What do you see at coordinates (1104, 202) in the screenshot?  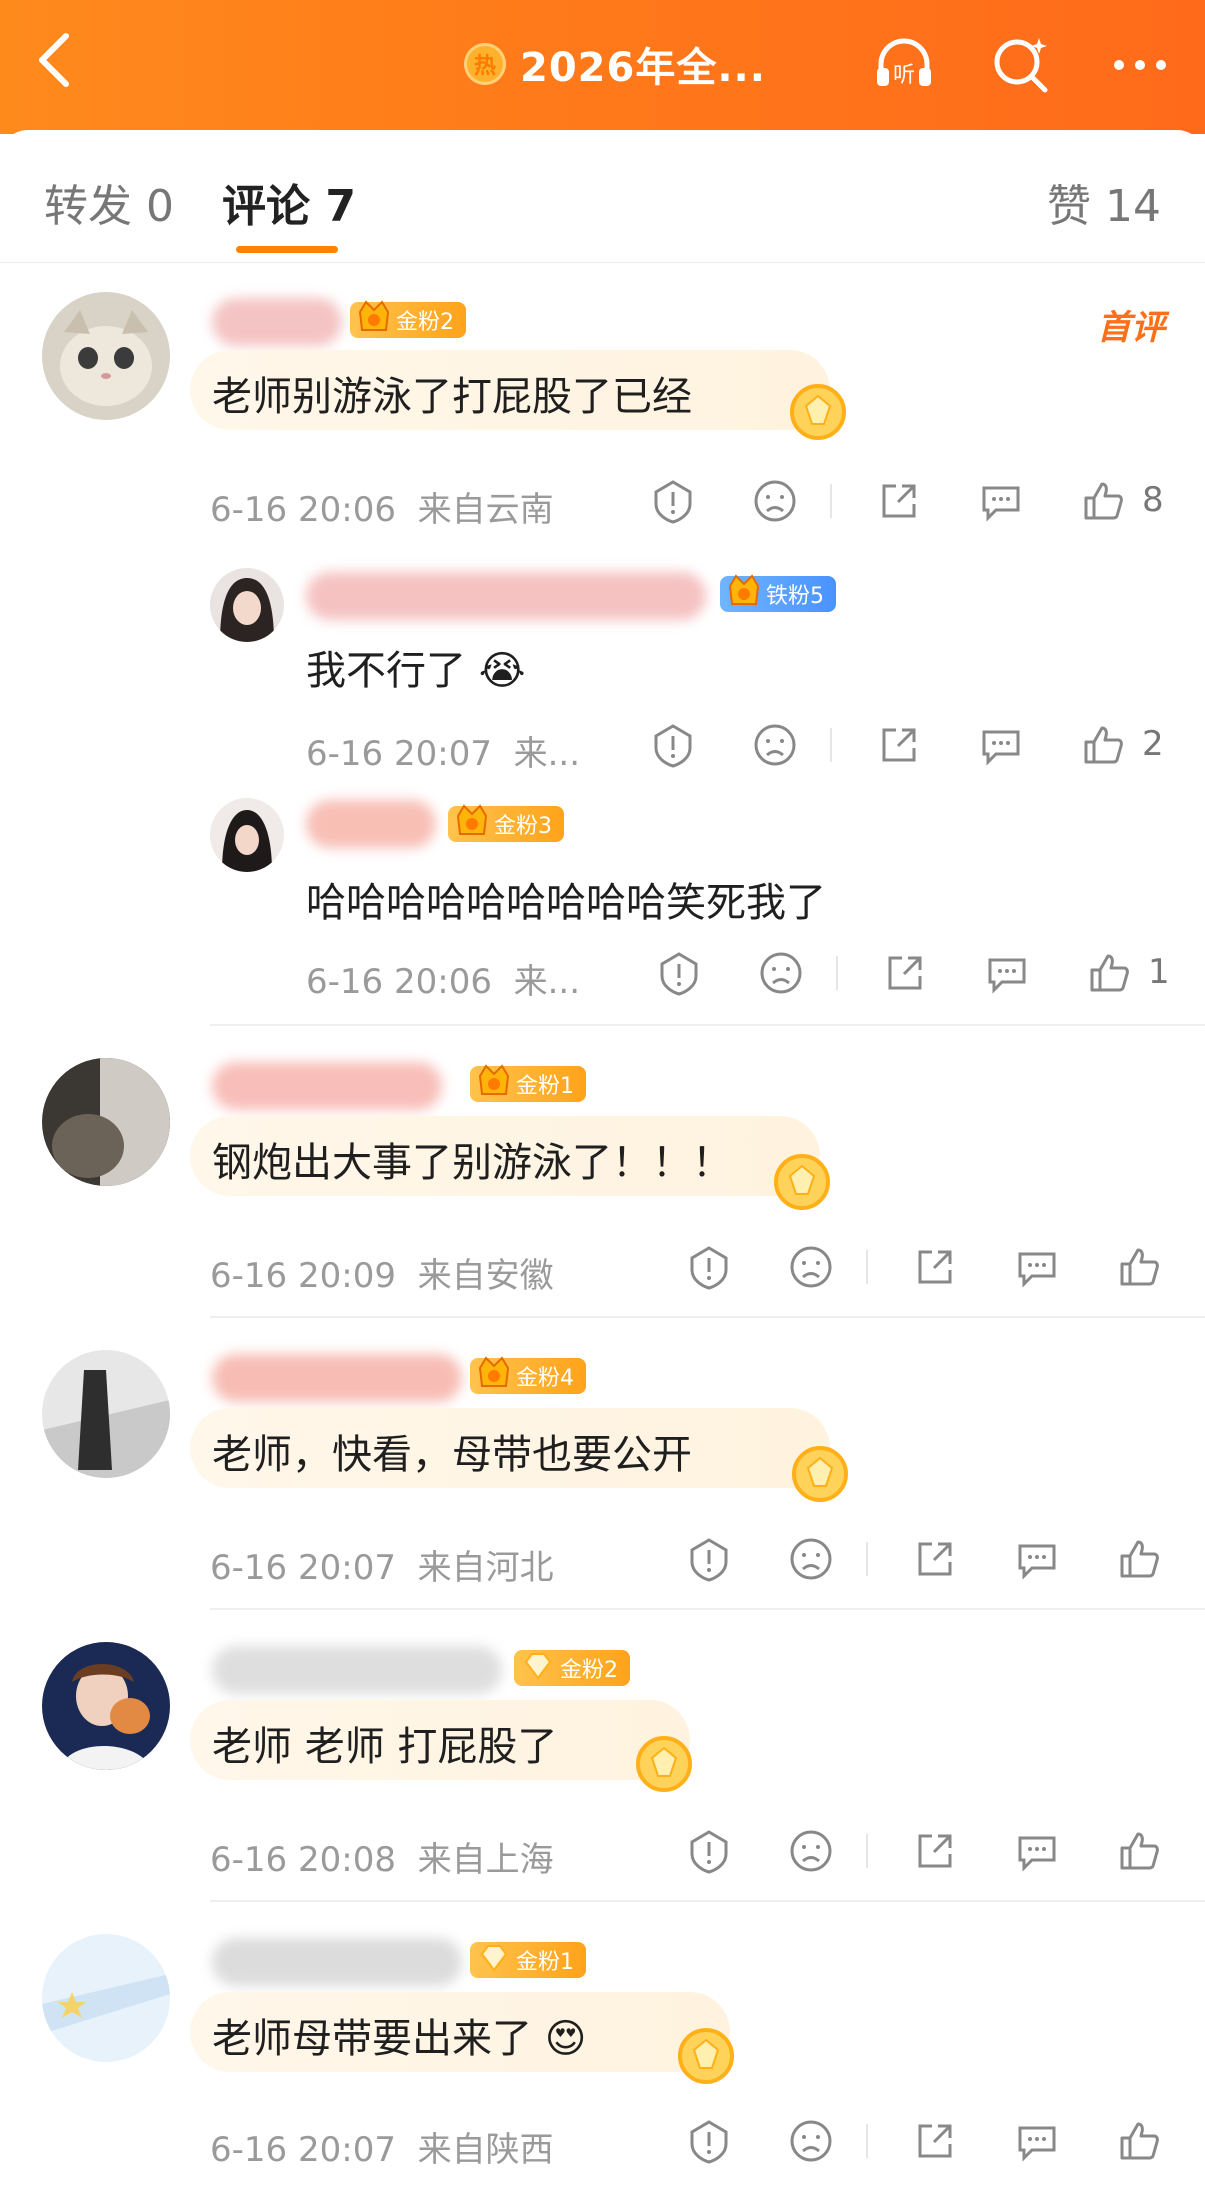 I see `tab-likes: 赞 14` at bounding box center [1104, 202].